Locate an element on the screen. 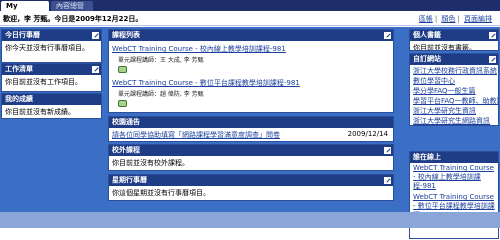 Image resolution: width=500 pixels, height=240 pixels. page-header: 歡迎，李 芳甄。今日是2009年12月22日。 區帳 | 顏色 | 頁面編排 is located at coordinates (250, 18).